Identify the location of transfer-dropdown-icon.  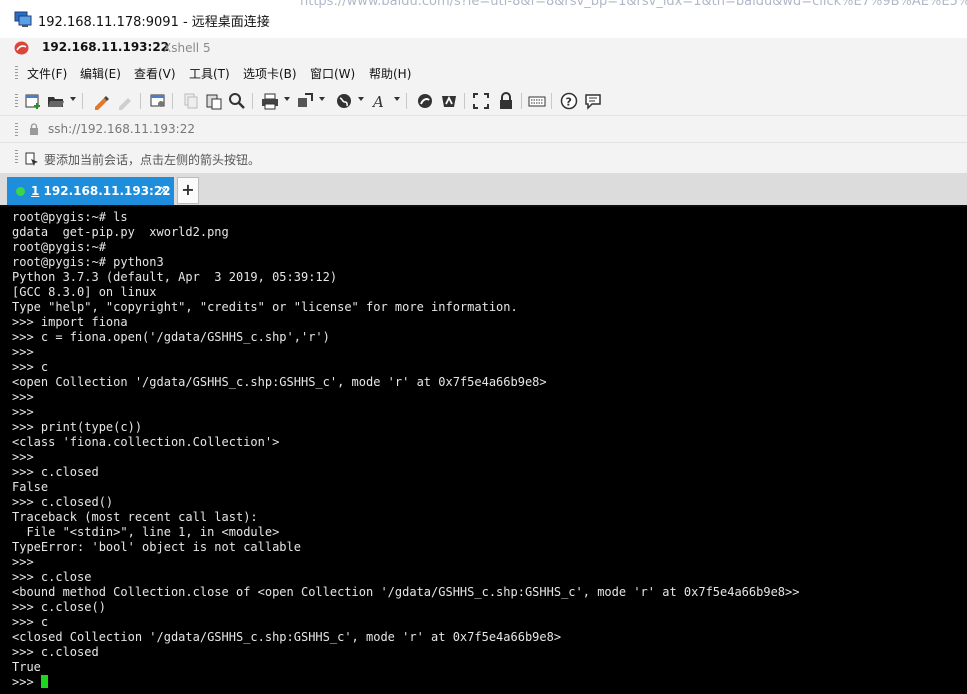
(322, 99).